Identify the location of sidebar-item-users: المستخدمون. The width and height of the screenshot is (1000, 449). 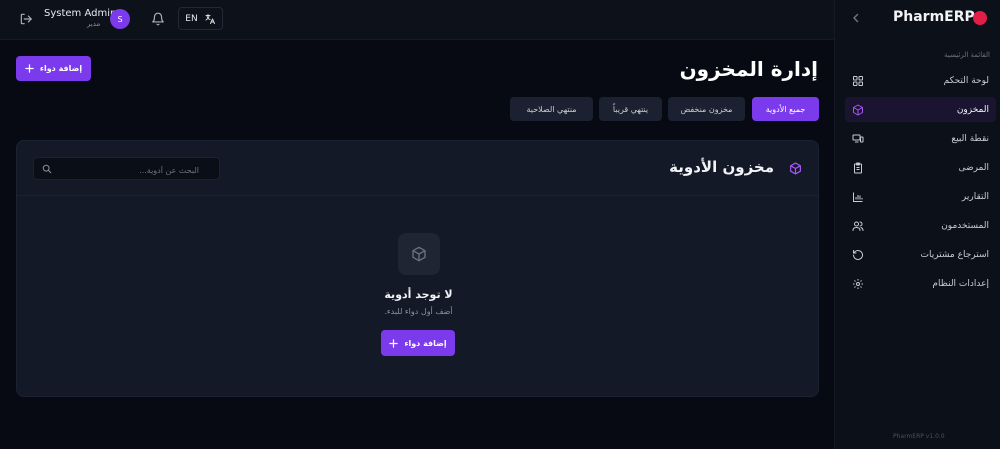
(920, 225).